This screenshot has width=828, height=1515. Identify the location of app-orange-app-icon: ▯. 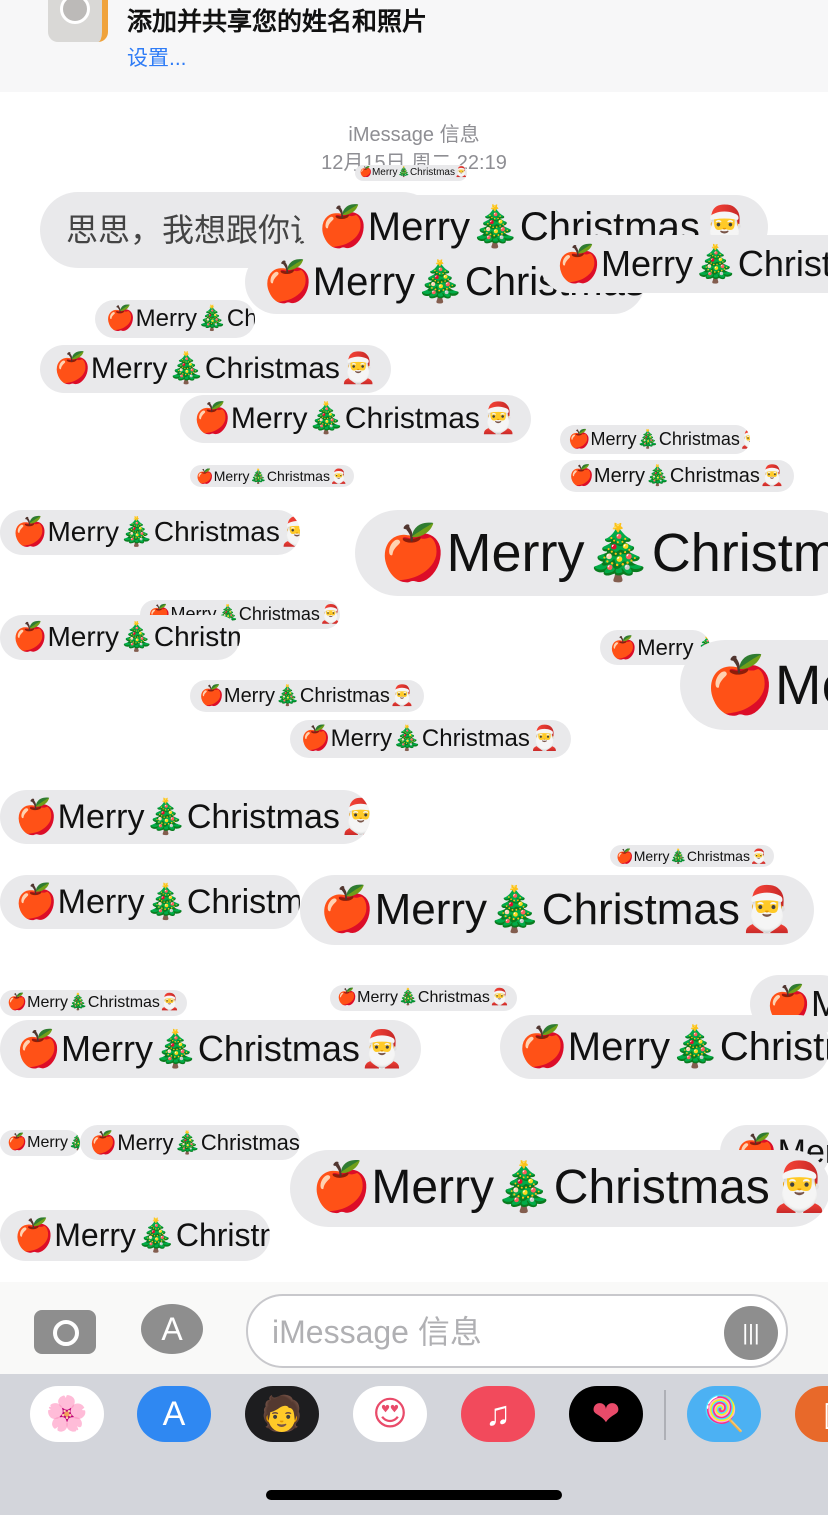
(811, 1414).